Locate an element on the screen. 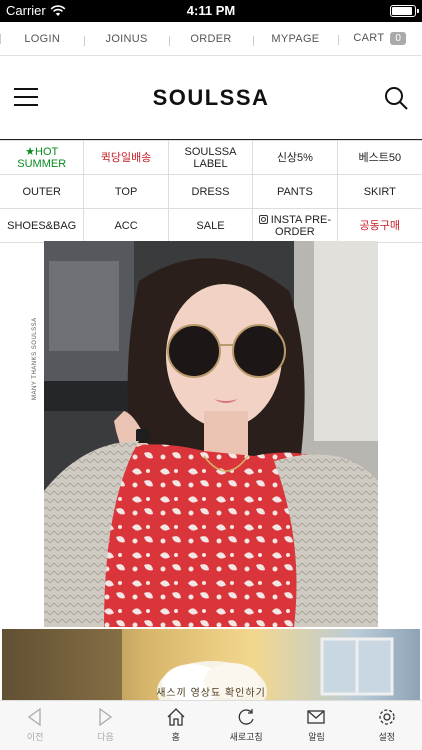 This screenshot has width=422, height=750. back-arrow-icon is located at coordinates (34, 717).